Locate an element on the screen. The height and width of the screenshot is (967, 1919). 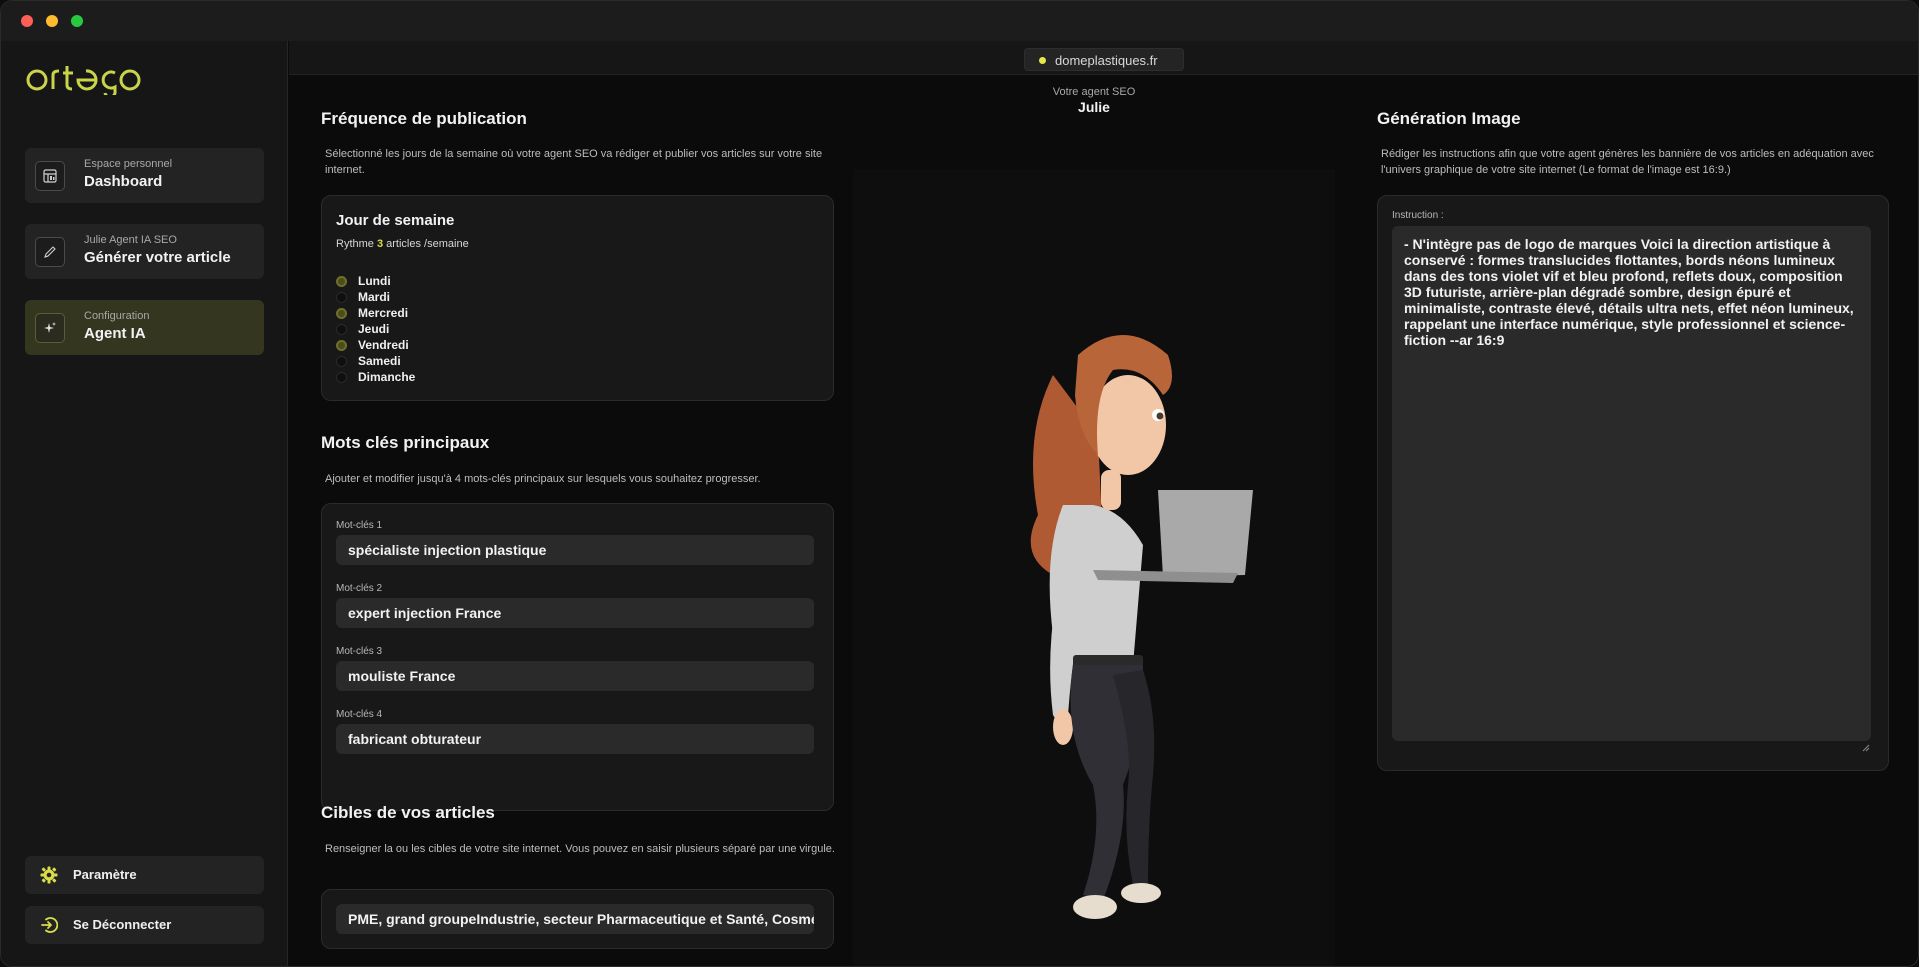
settings-label: Paramètre is located at coordinates (105, 874).